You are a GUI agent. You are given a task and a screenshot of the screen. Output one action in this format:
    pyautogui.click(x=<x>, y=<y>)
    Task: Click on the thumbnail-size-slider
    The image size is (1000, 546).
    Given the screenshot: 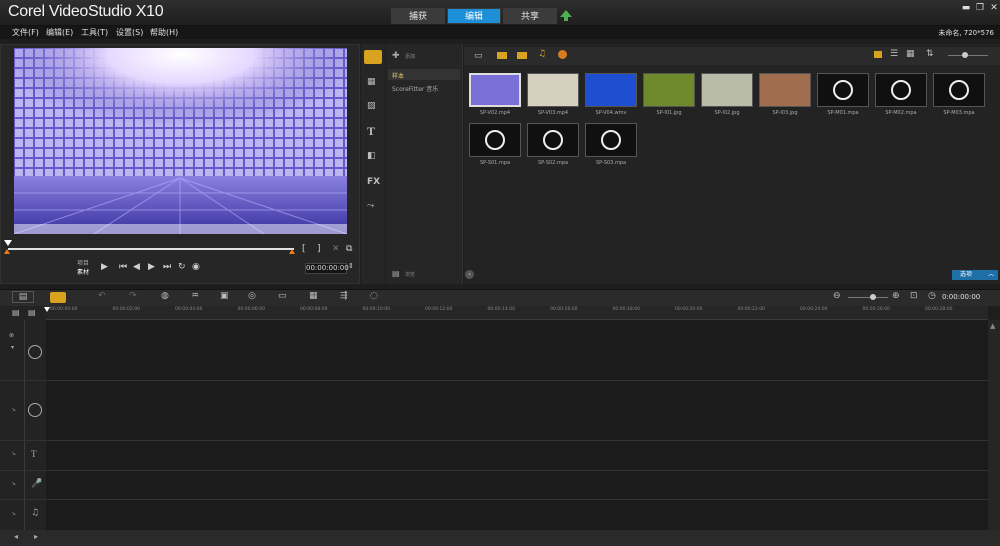 What is the action you would take?
    pyautogui.click(x=968, y=55)
    